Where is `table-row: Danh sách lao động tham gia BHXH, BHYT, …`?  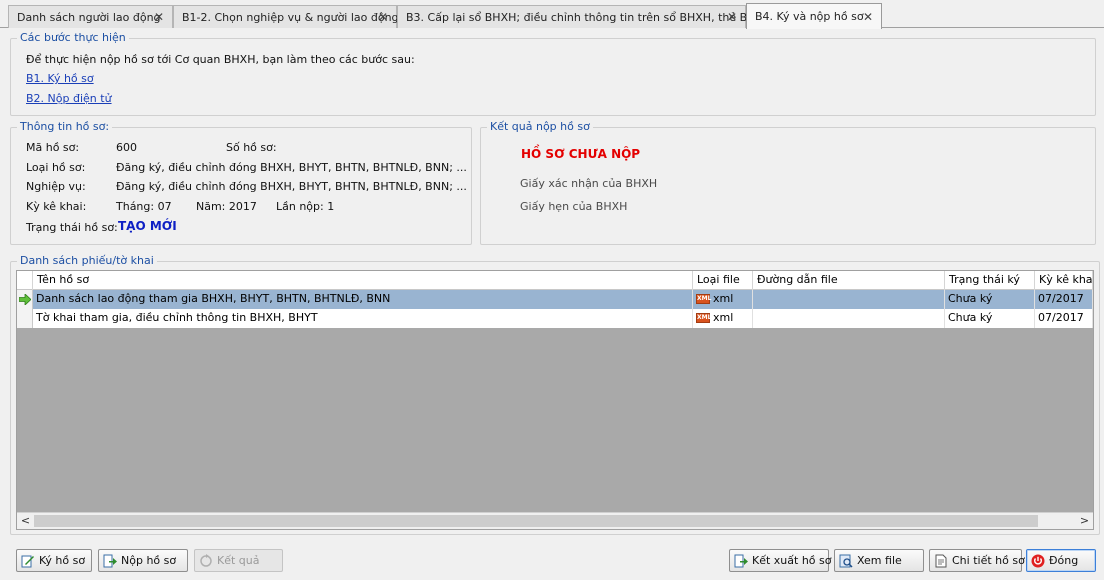
table-row: Danh sách lao động tham gia BHXH, BHYT, … is located at coordinates (555, 299).